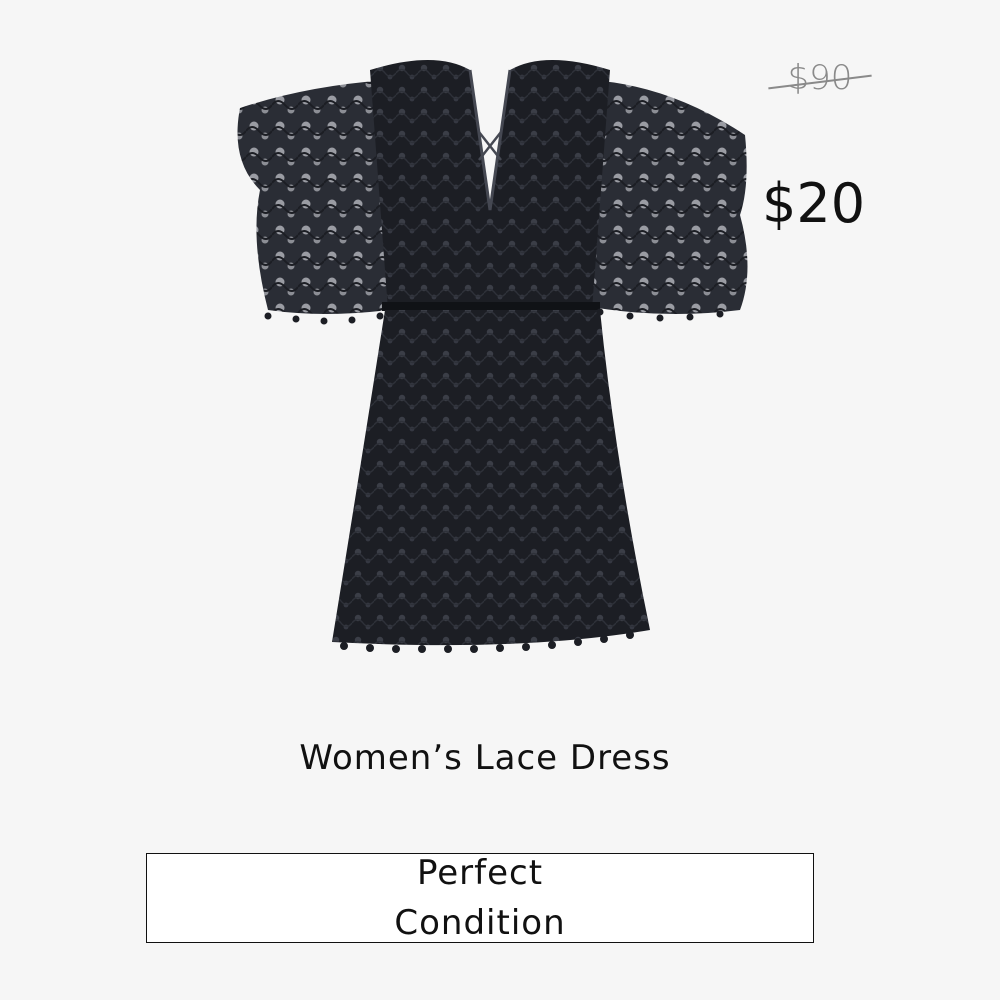  Describe the element at coordinates (480, 898) in the screenshot. I see `condition-badge: Perfect Condition` at that location.